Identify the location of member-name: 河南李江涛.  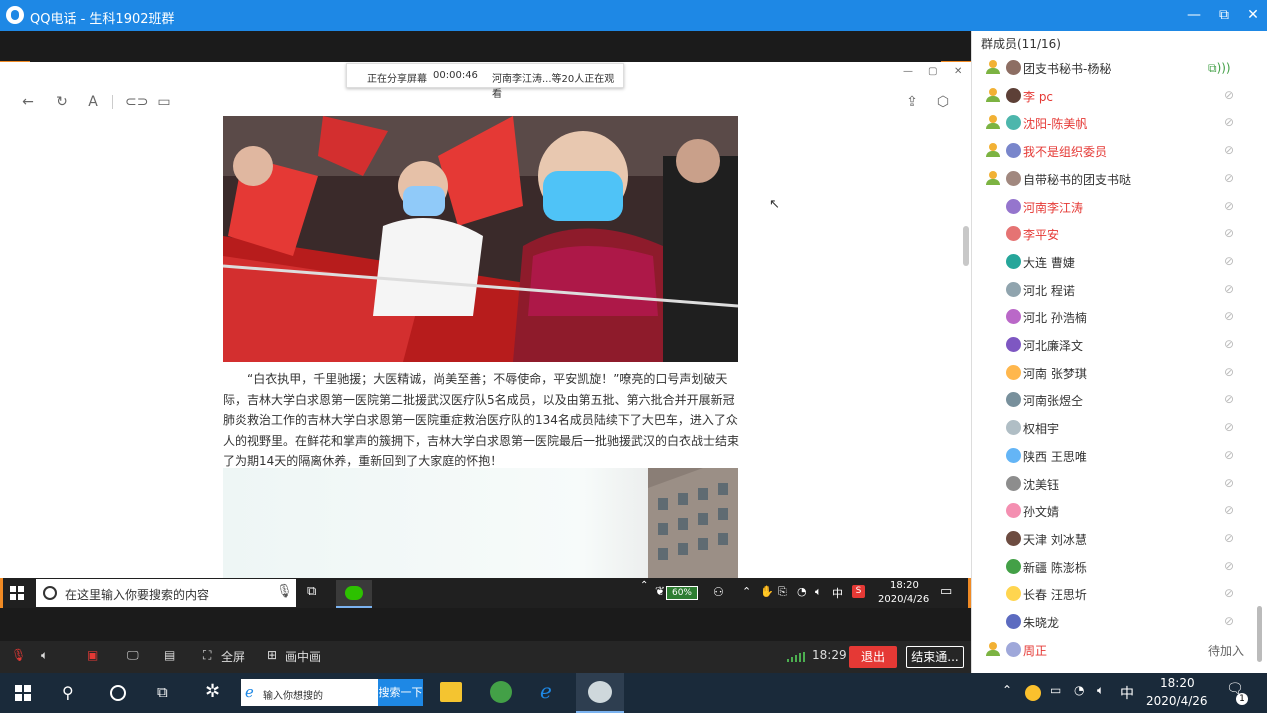
(1053, 207).